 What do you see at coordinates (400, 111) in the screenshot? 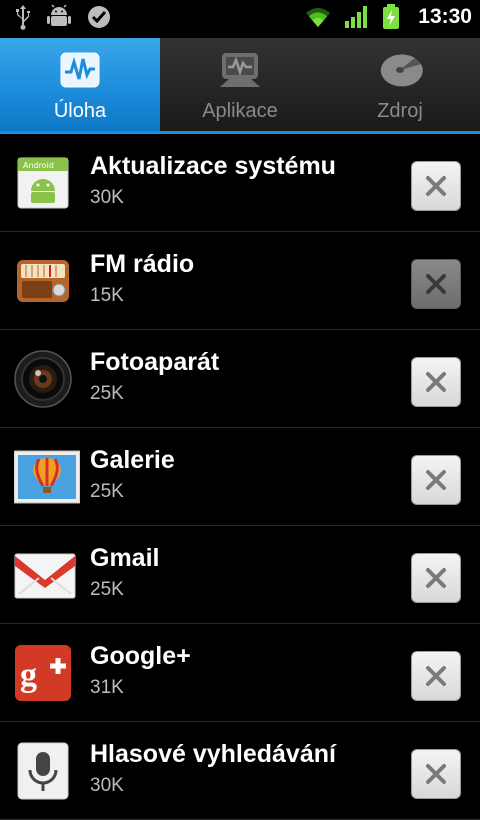
I see `tab-label: Zdroj` at bounding box center [400, 111].